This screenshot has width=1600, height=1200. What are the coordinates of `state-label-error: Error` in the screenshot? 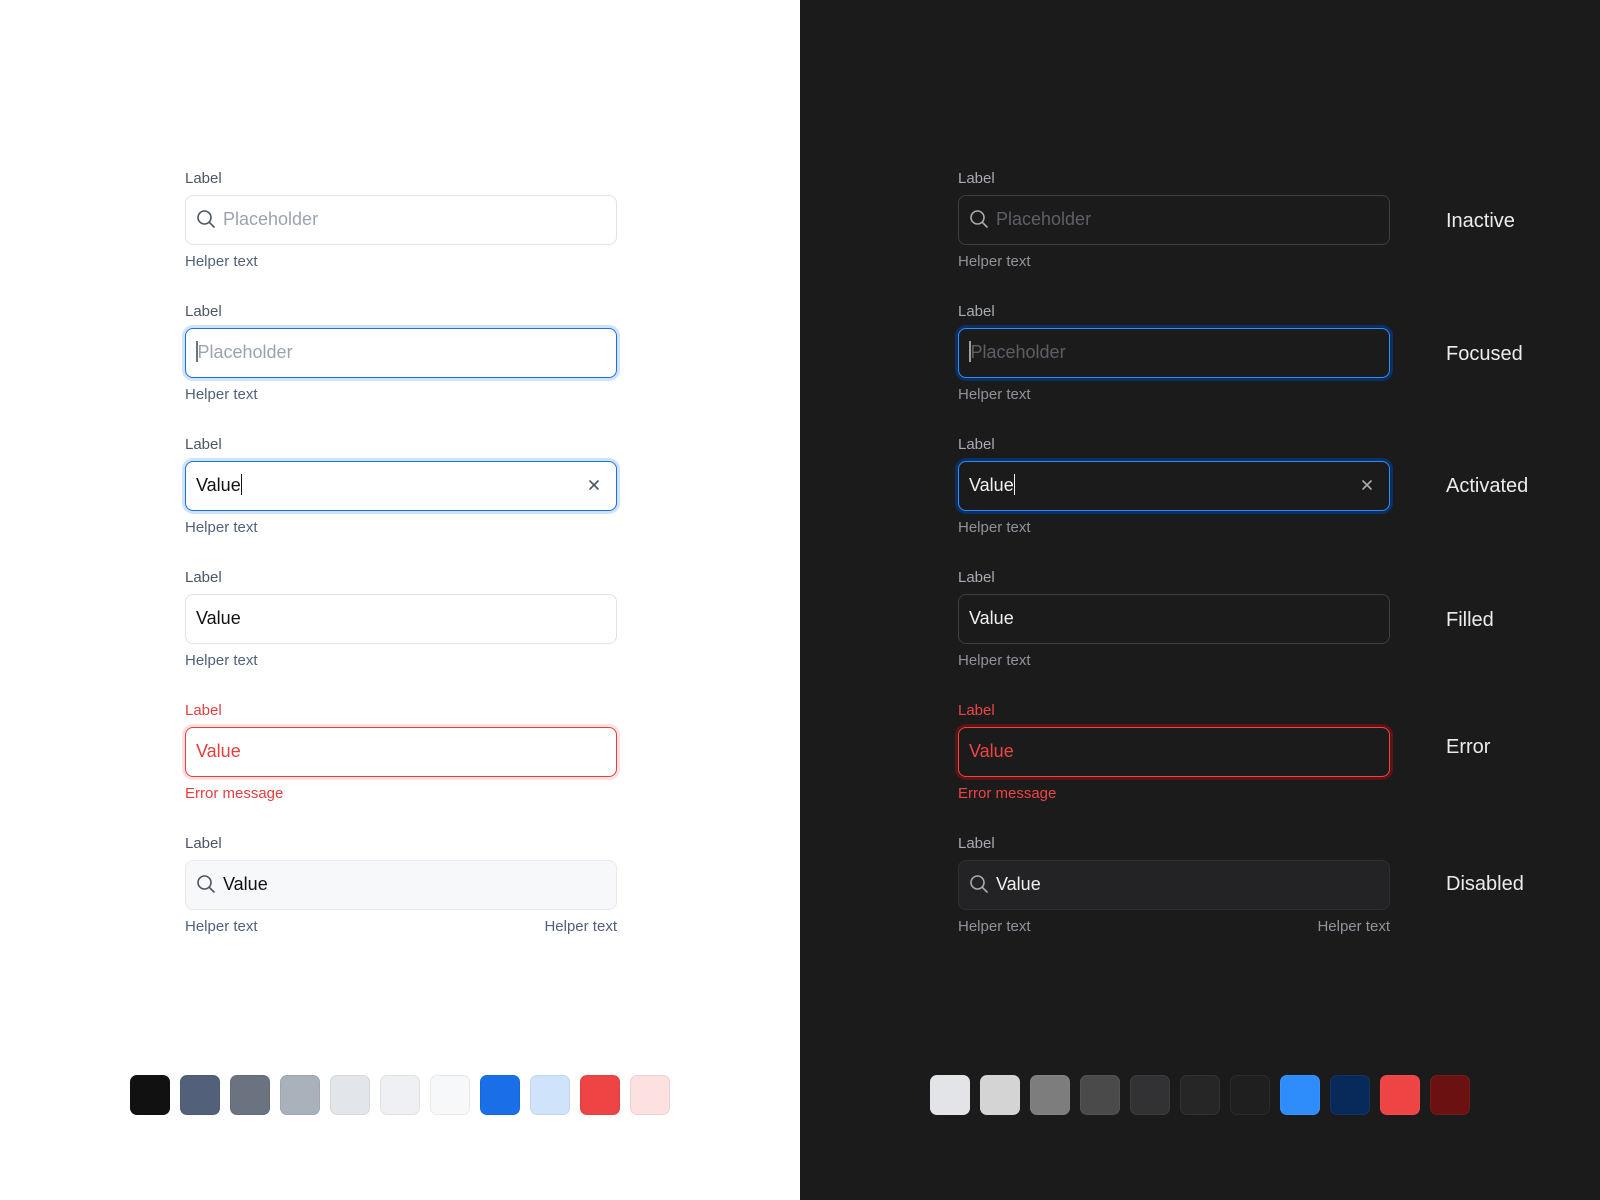 It's located at (1468, 747).